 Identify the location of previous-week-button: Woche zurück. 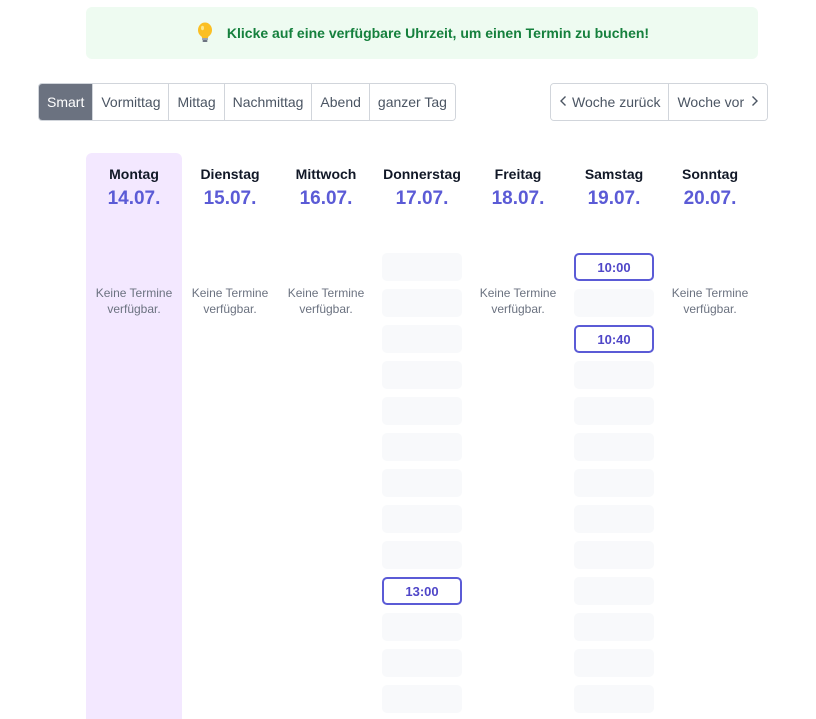
(610, 102).